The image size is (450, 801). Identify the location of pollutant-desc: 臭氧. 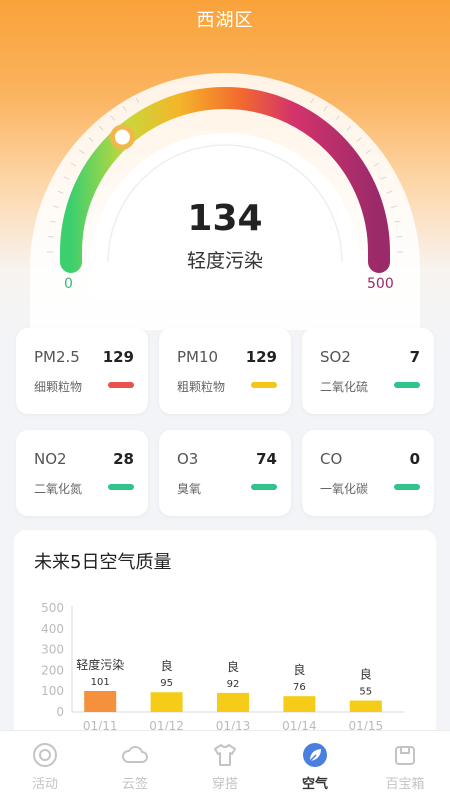
(189, 489).